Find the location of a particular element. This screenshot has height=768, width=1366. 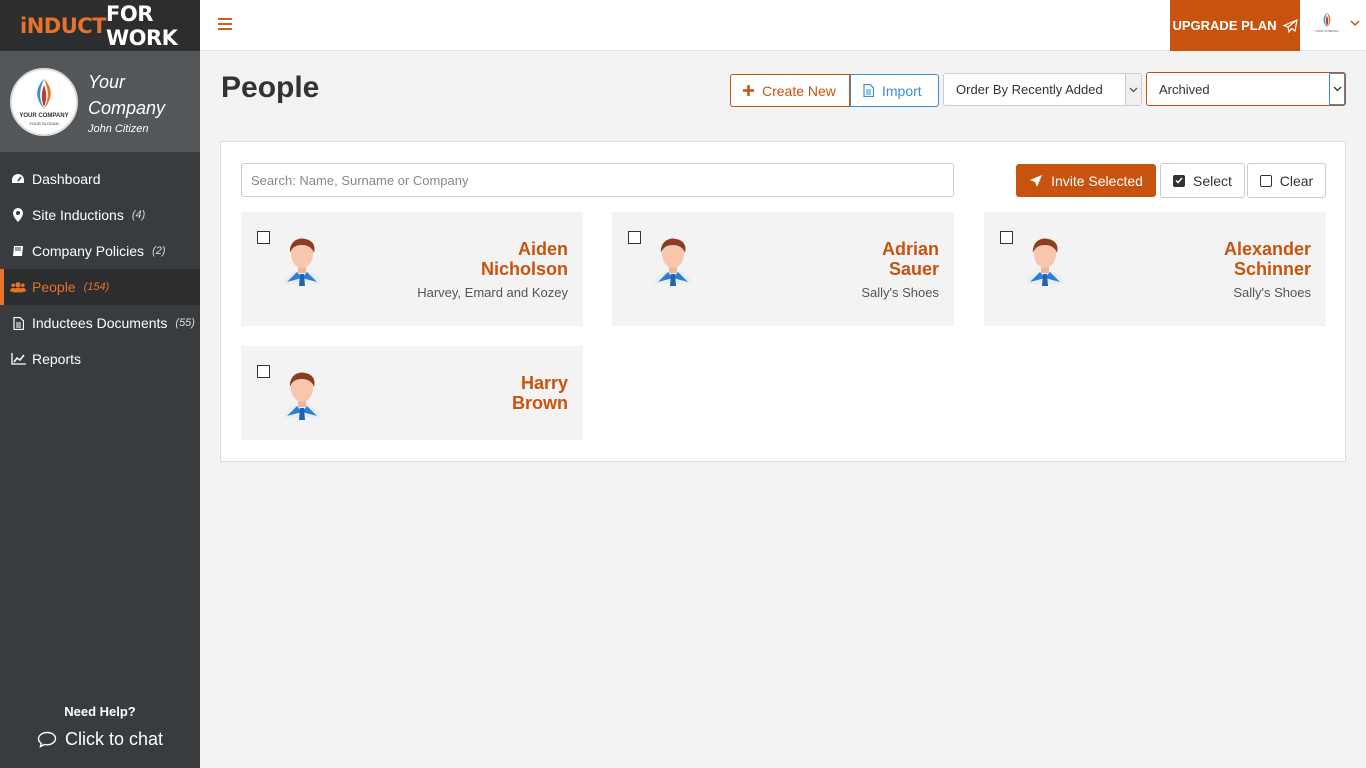

sidebar-item-inductees-documents: Inductees Documents (55) is located at coordinates (100, 323).